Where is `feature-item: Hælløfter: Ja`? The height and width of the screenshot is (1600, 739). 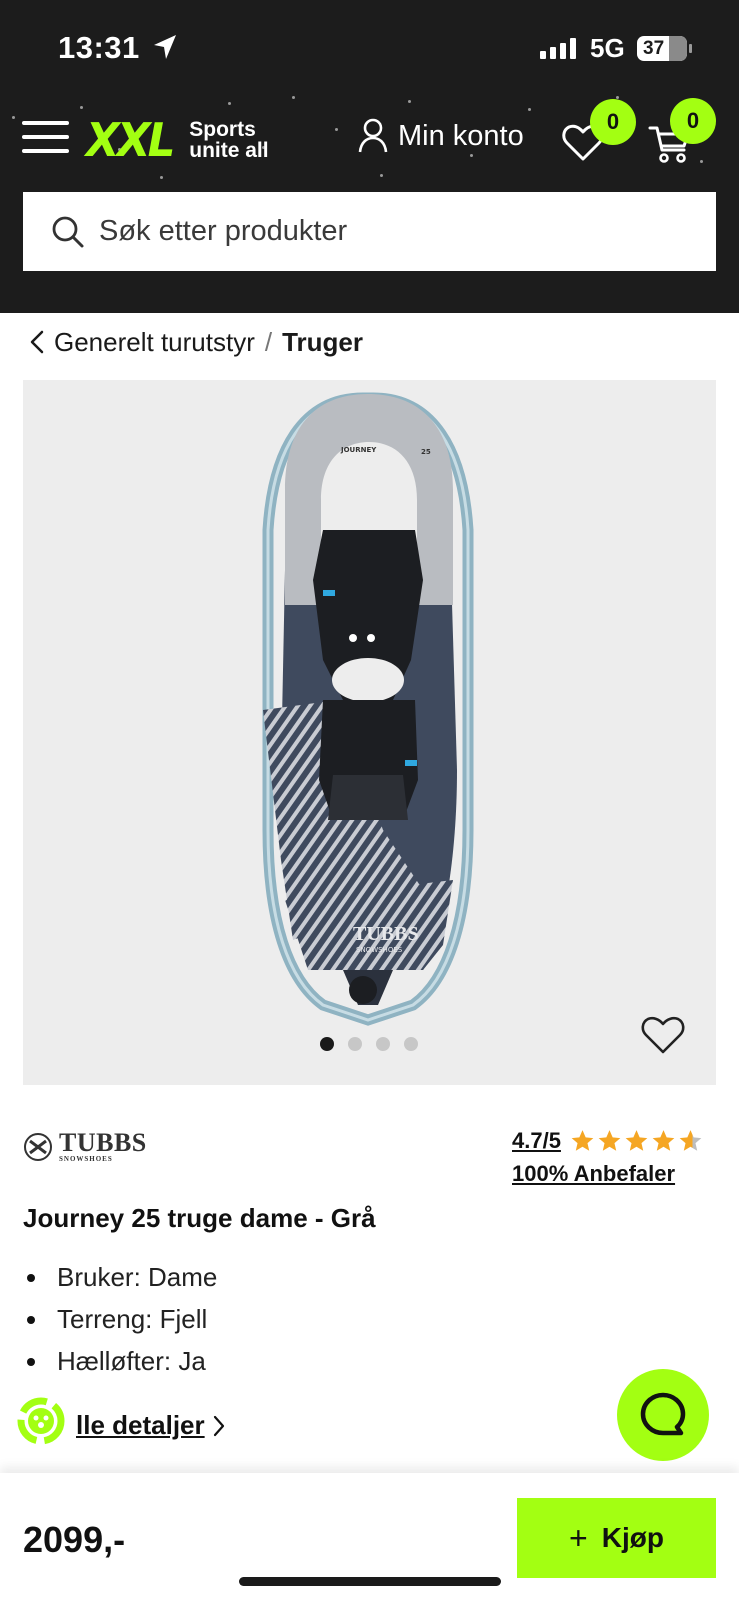
feature-item: Hælløfter: Ja is located at coordinates (120, 1361).